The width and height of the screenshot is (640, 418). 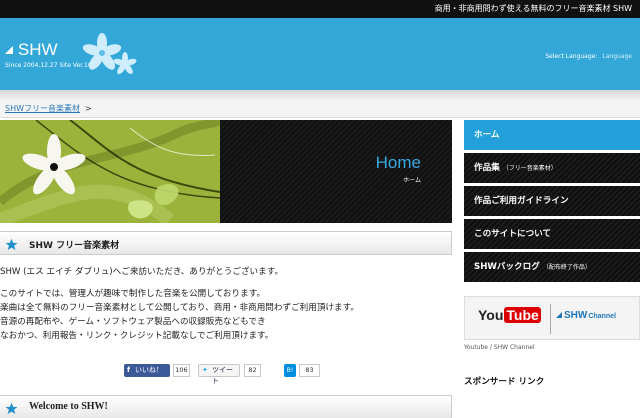 What do you see at coordinates (513, 234) in the screenshot?
I see `nav-about-label: このサイトについて` at bounding box center [513, 234].